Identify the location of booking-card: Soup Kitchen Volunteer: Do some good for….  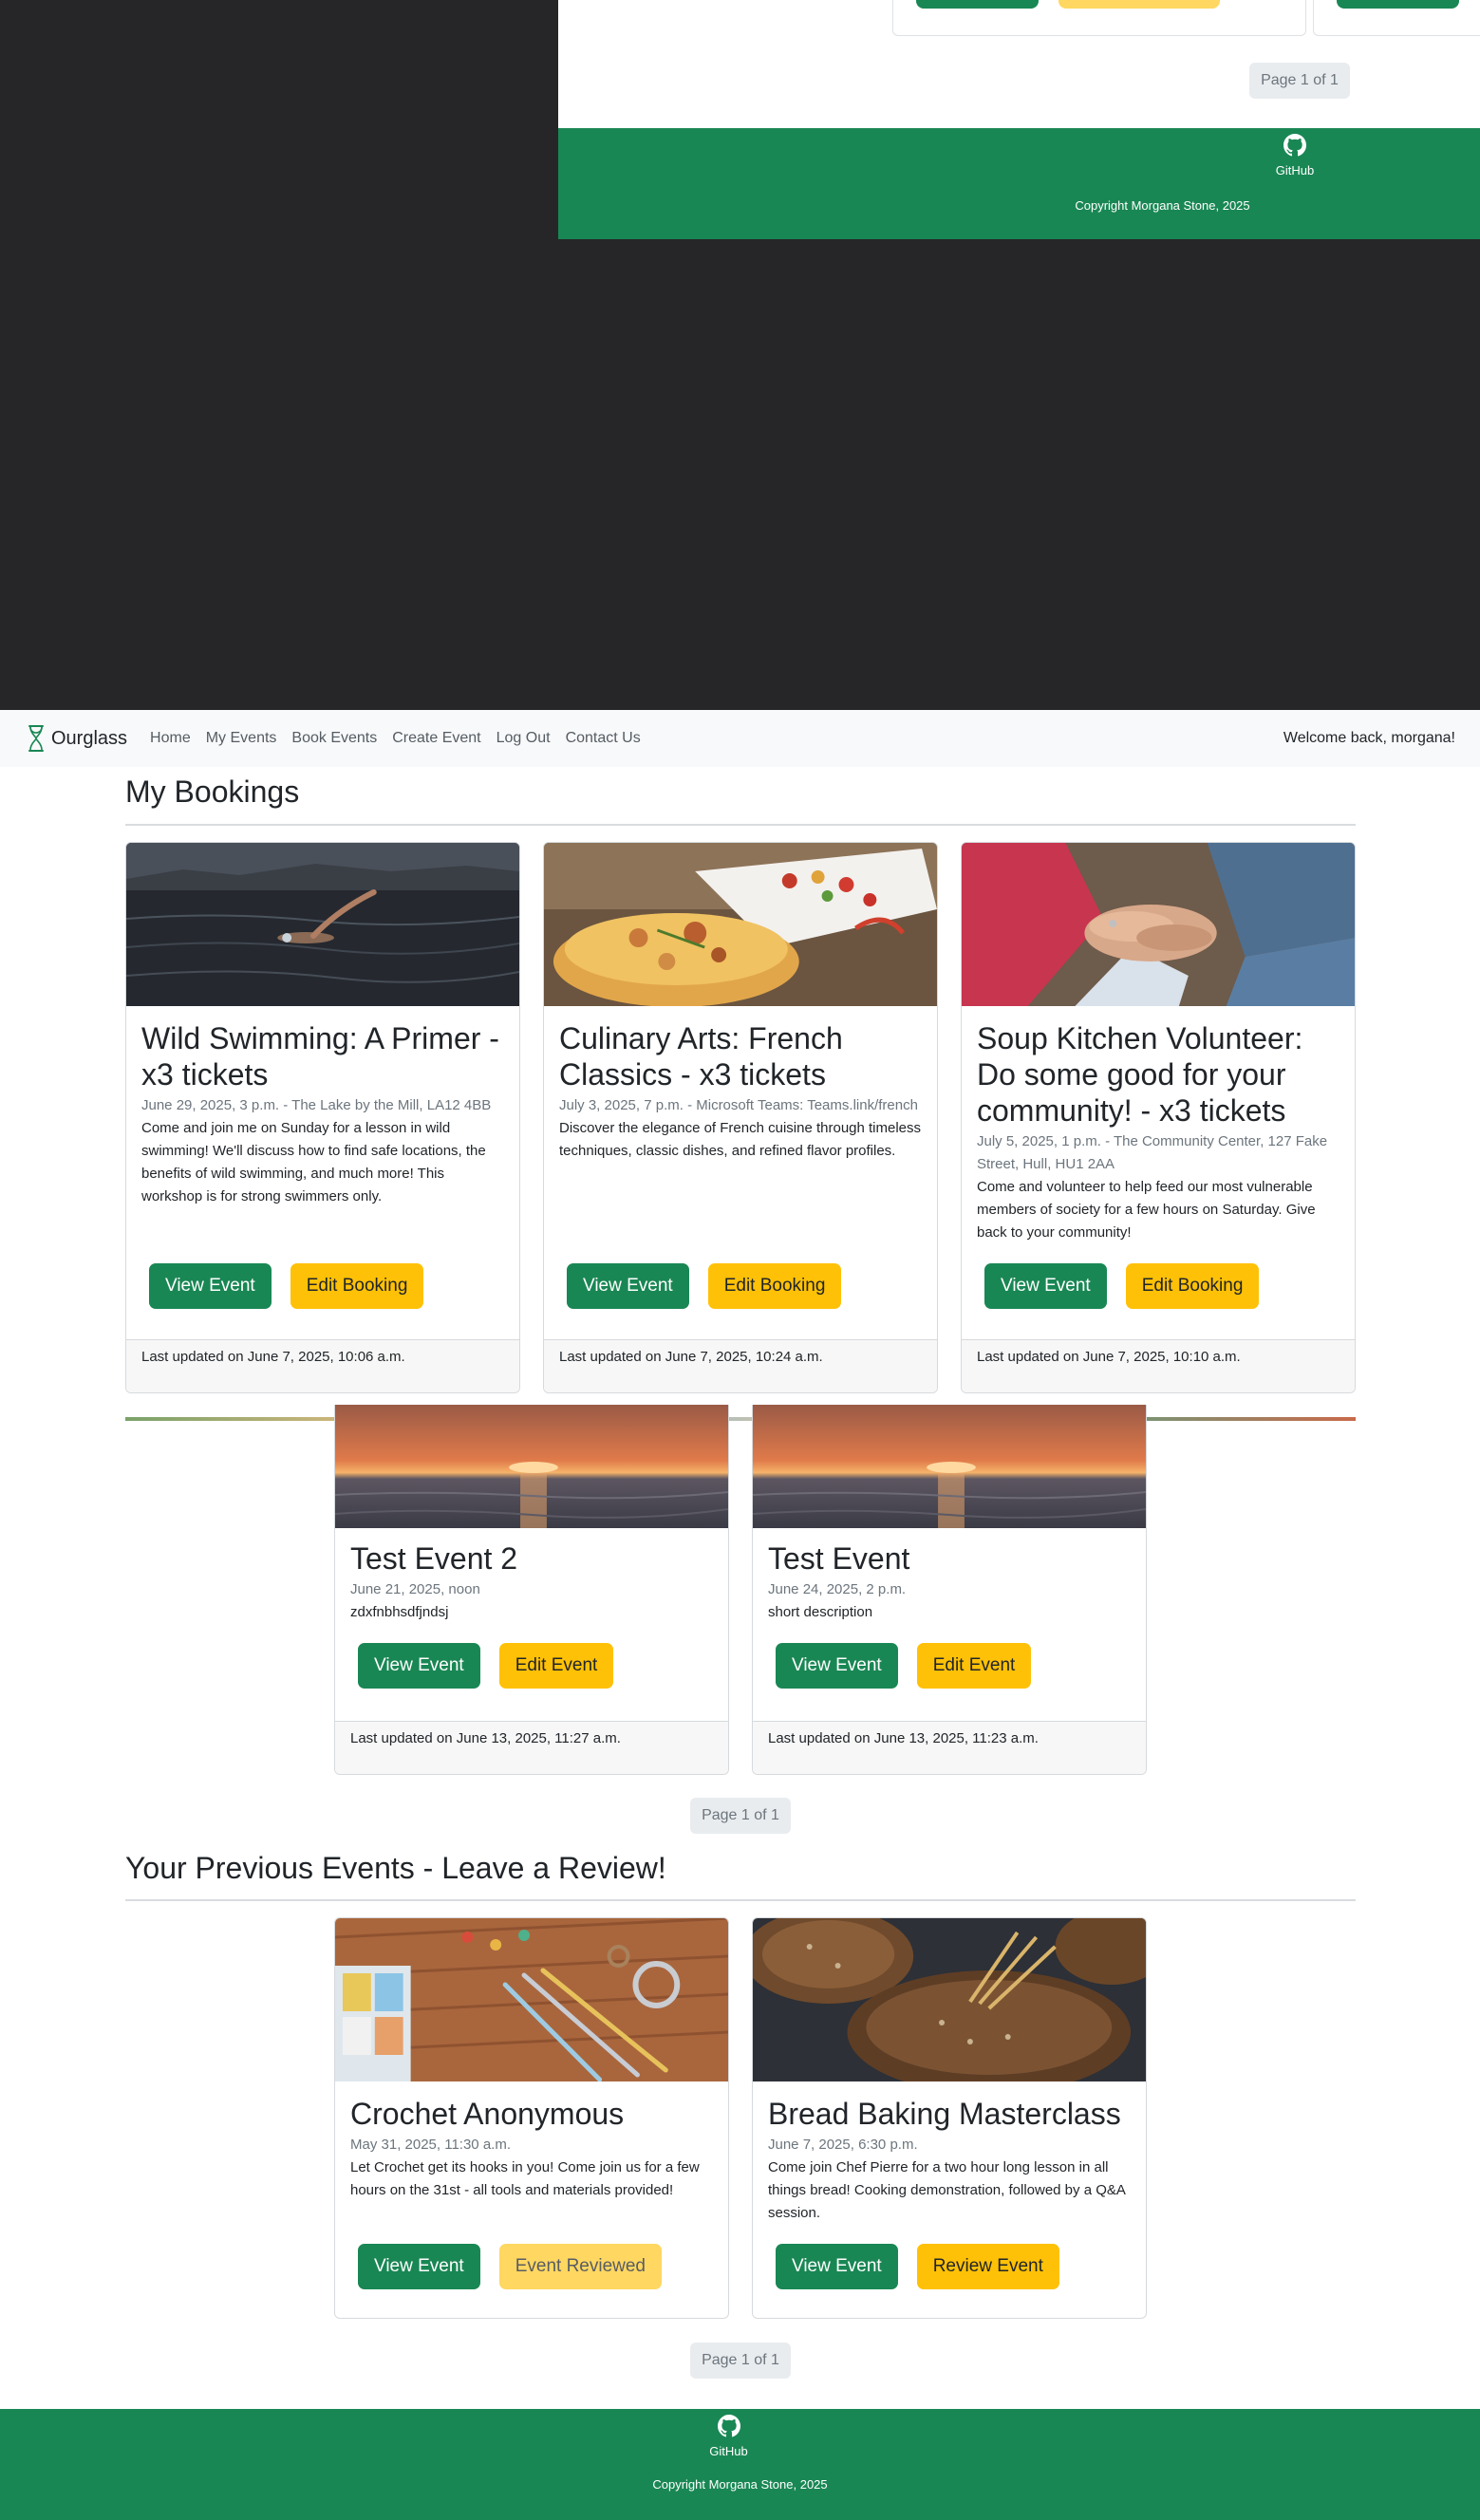
(1158, 1118).